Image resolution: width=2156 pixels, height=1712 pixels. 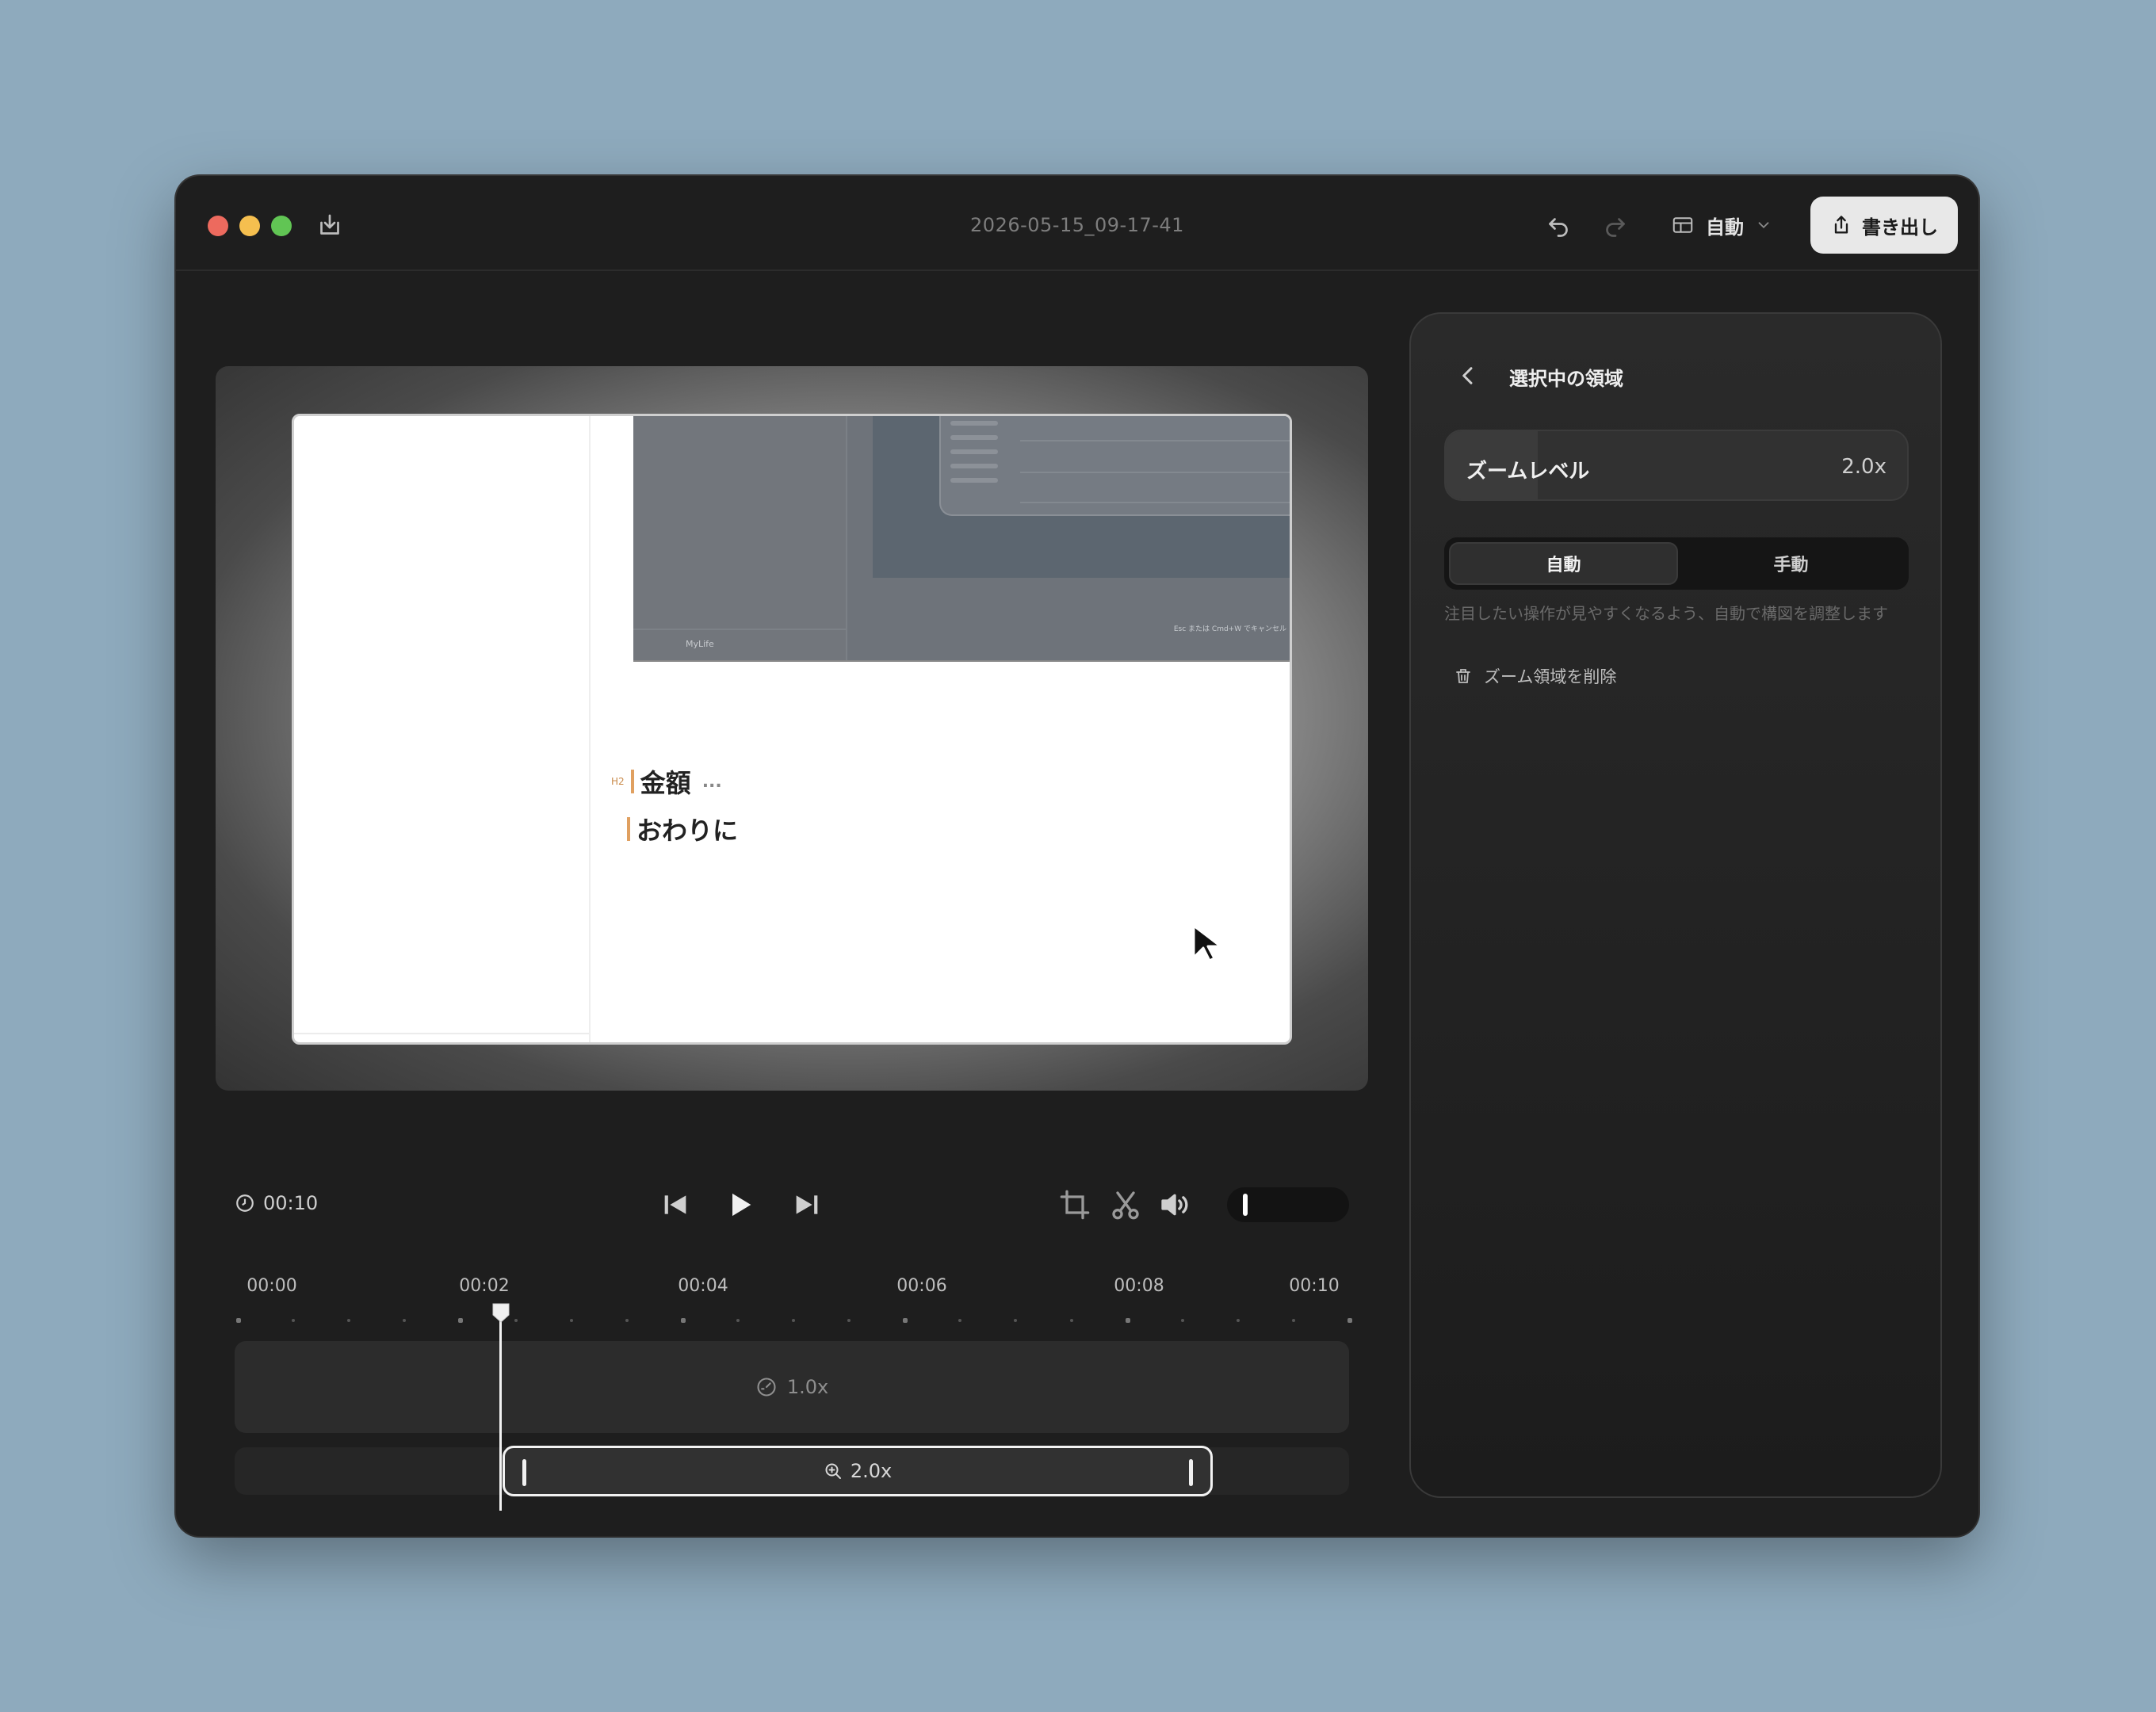 What do you see at coordinates (442, 729) in the screenshot?
I see `recorded-left-pane` at bounding box center [442, 729].